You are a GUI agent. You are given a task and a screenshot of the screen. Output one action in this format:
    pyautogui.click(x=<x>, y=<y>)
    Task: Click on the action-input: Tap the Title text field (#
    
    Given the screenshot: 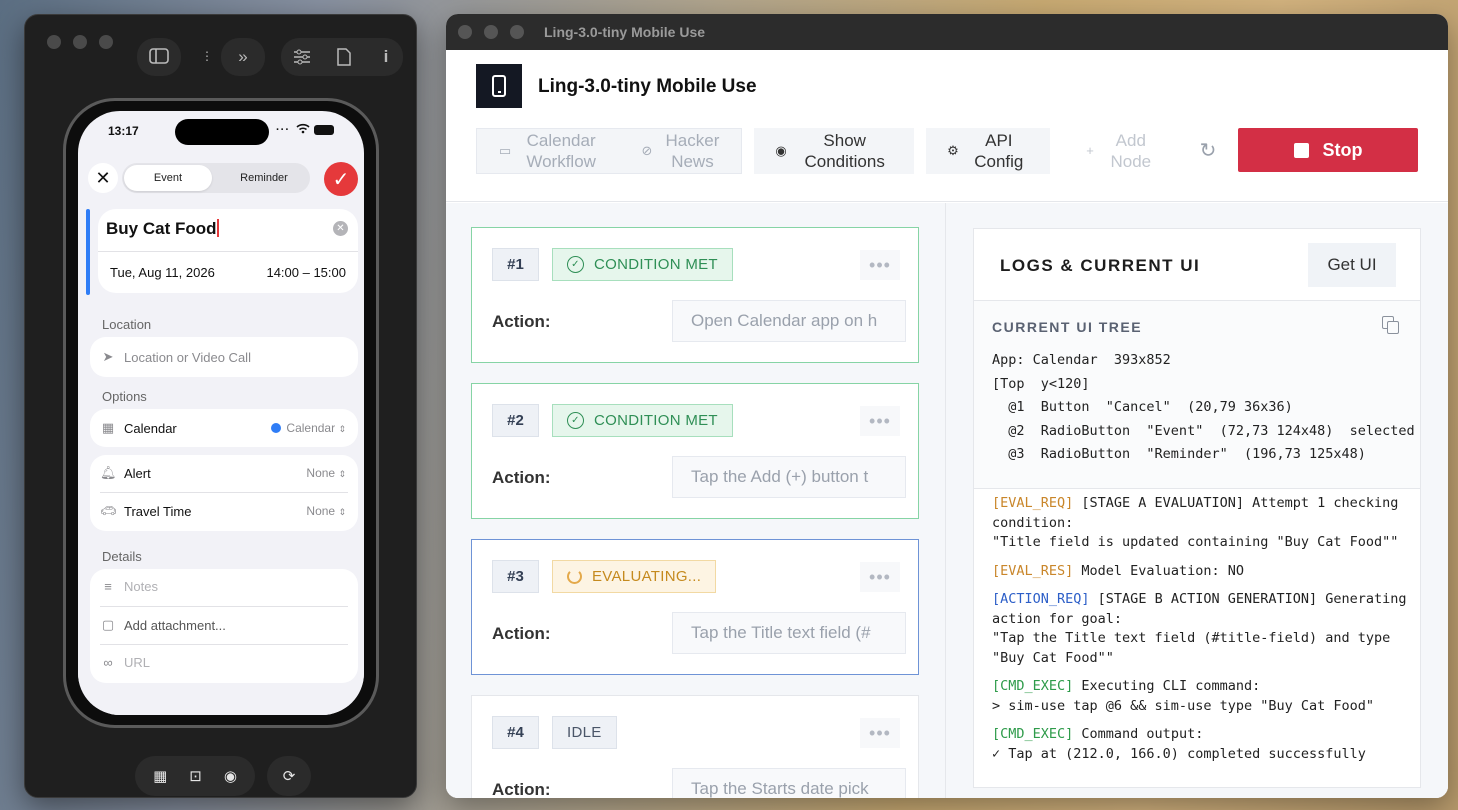 What is the action you would take?
    pyautogui.click(x=789, y=633)
    